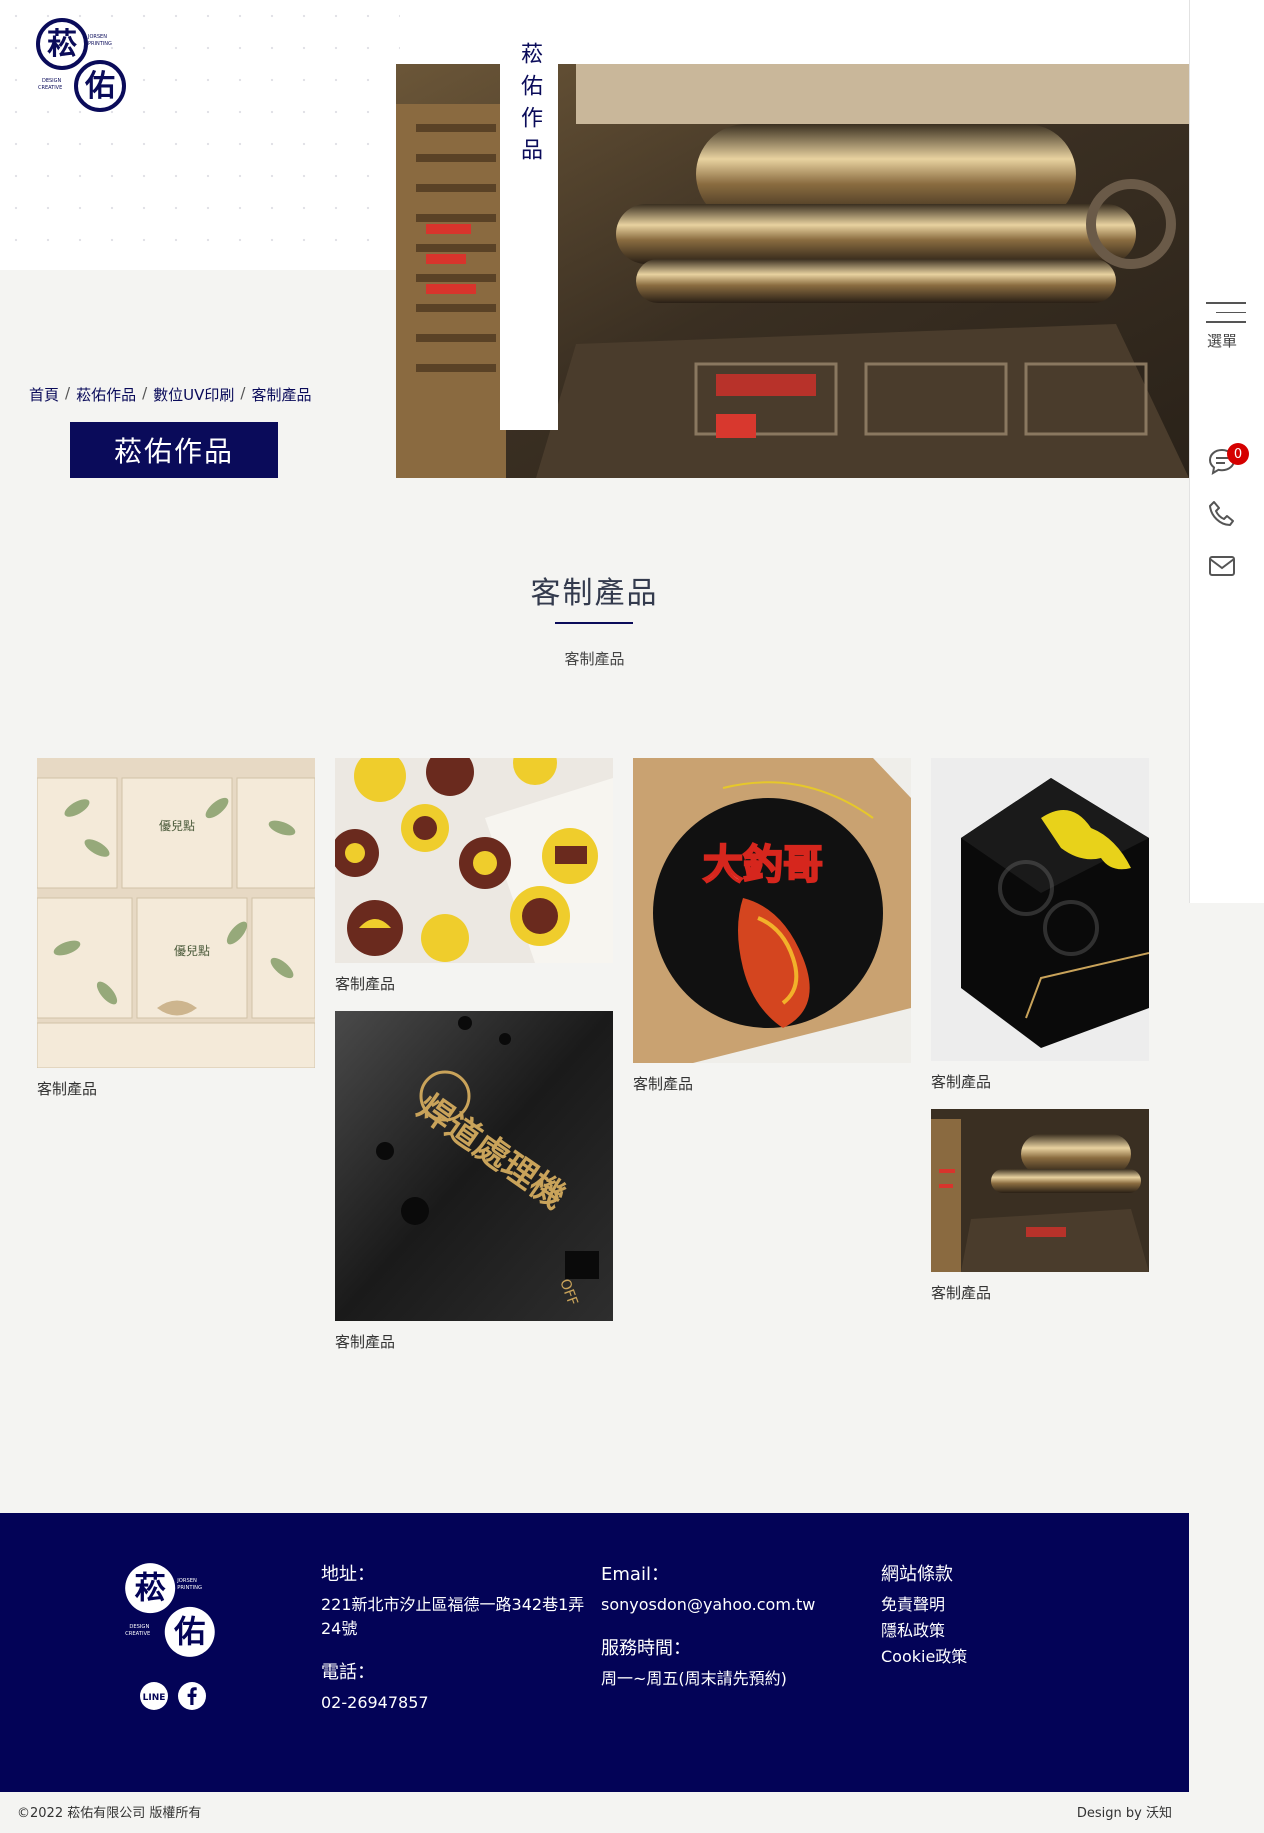 This screenshot has height=1833, width=1264. I want to click on email-value: sonyosdon@yahoo.com.tw, so click(731, 1605).